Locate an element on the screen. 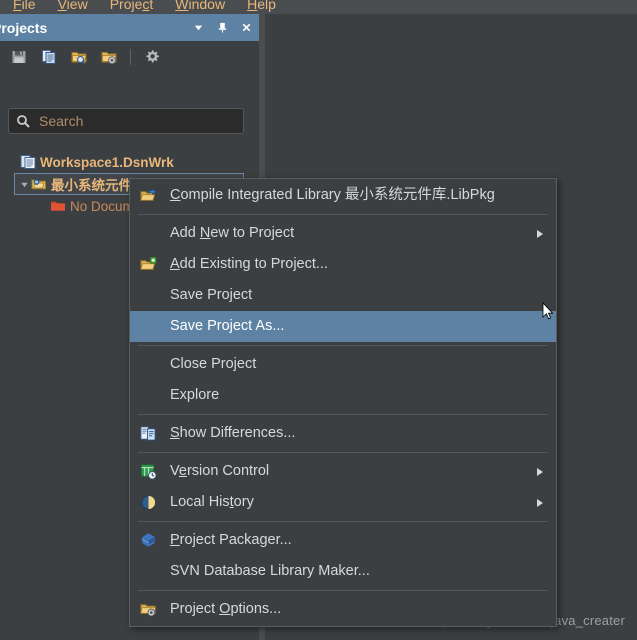 The image size is (637, 640). gear-icon is located at coordinates (152, 57).